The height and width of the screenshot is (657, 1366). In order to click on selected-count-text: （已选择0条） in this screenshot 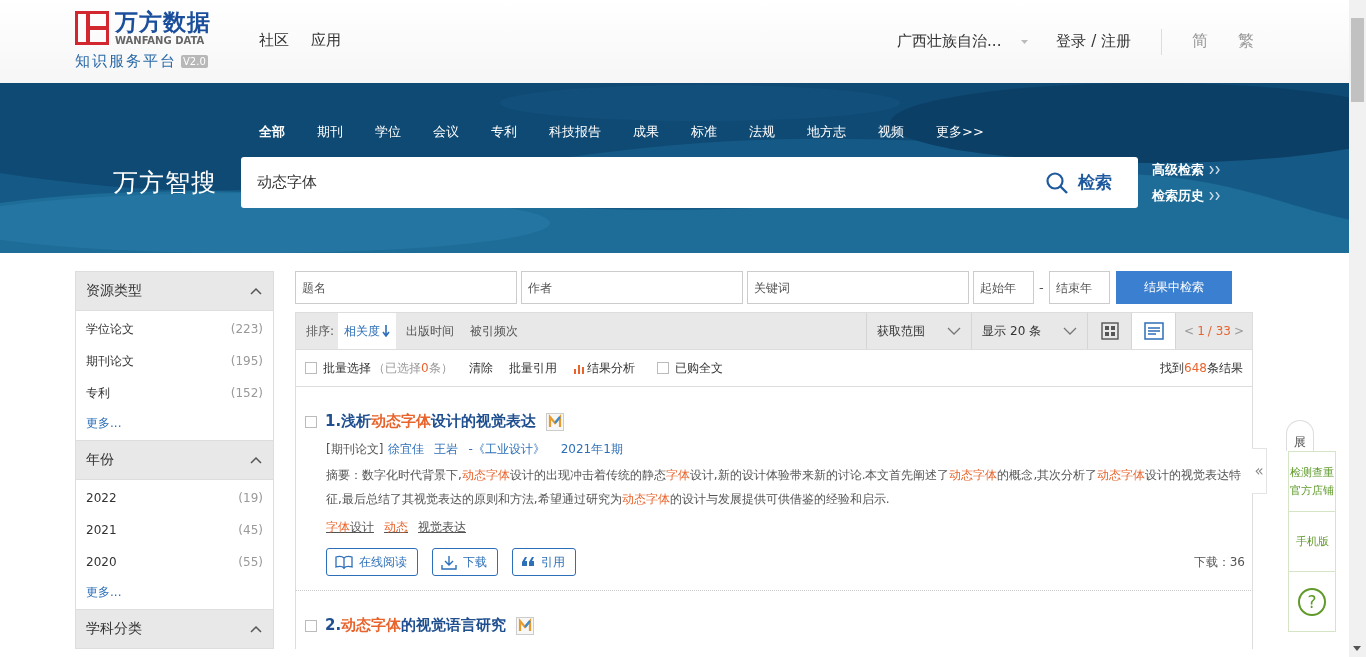, I will do `click(413, 368)`.